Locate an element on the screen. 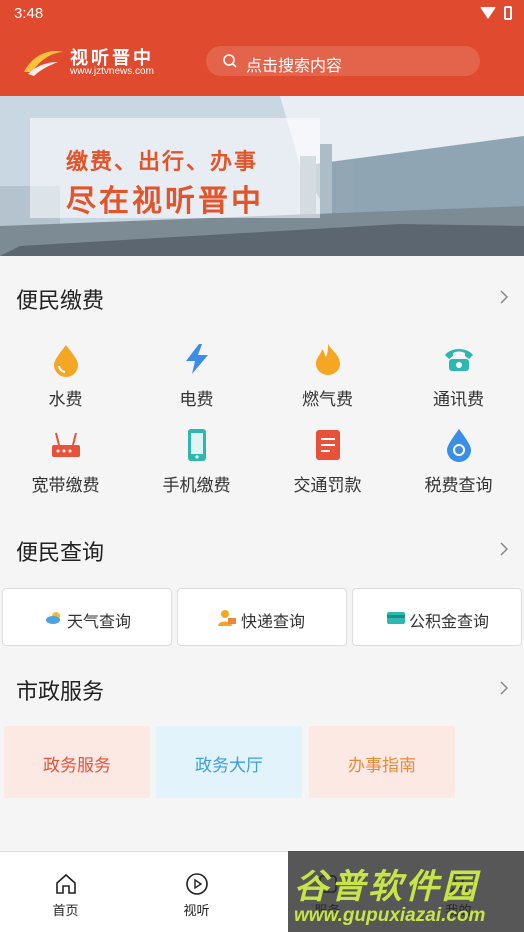  card-icon is located at coordinates (396, 618).